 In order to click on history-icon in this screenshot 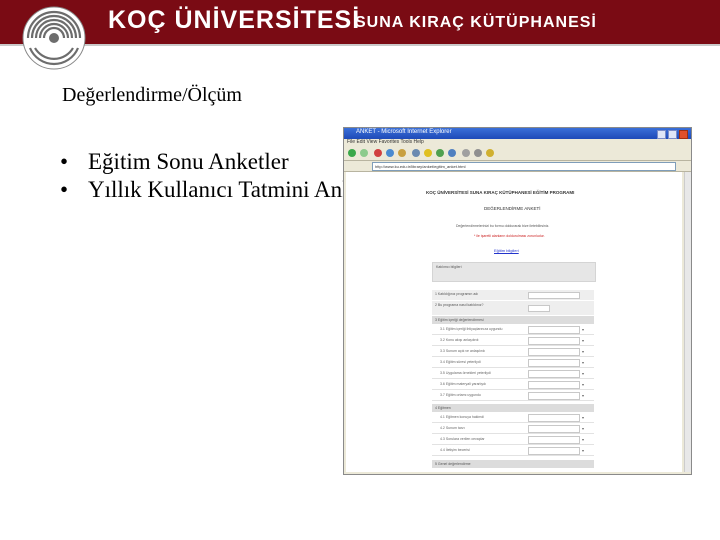, I will do `click(452, 153)`.